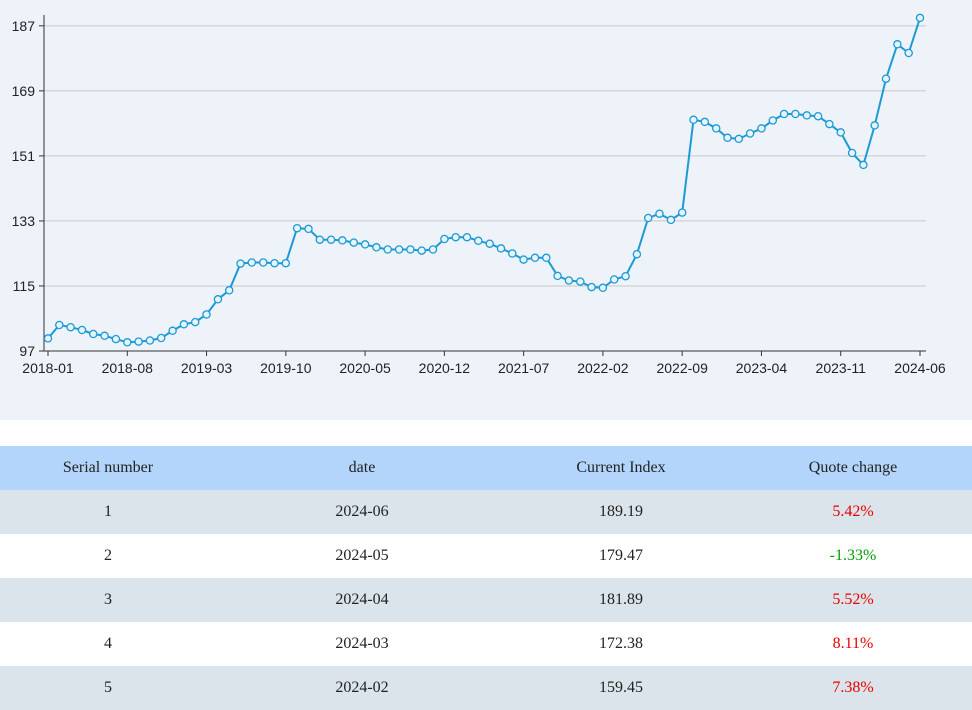 The width and height of the screenshot is (972, 710). I want to click on x-tick-label: 2018-01, so click(48, 368).